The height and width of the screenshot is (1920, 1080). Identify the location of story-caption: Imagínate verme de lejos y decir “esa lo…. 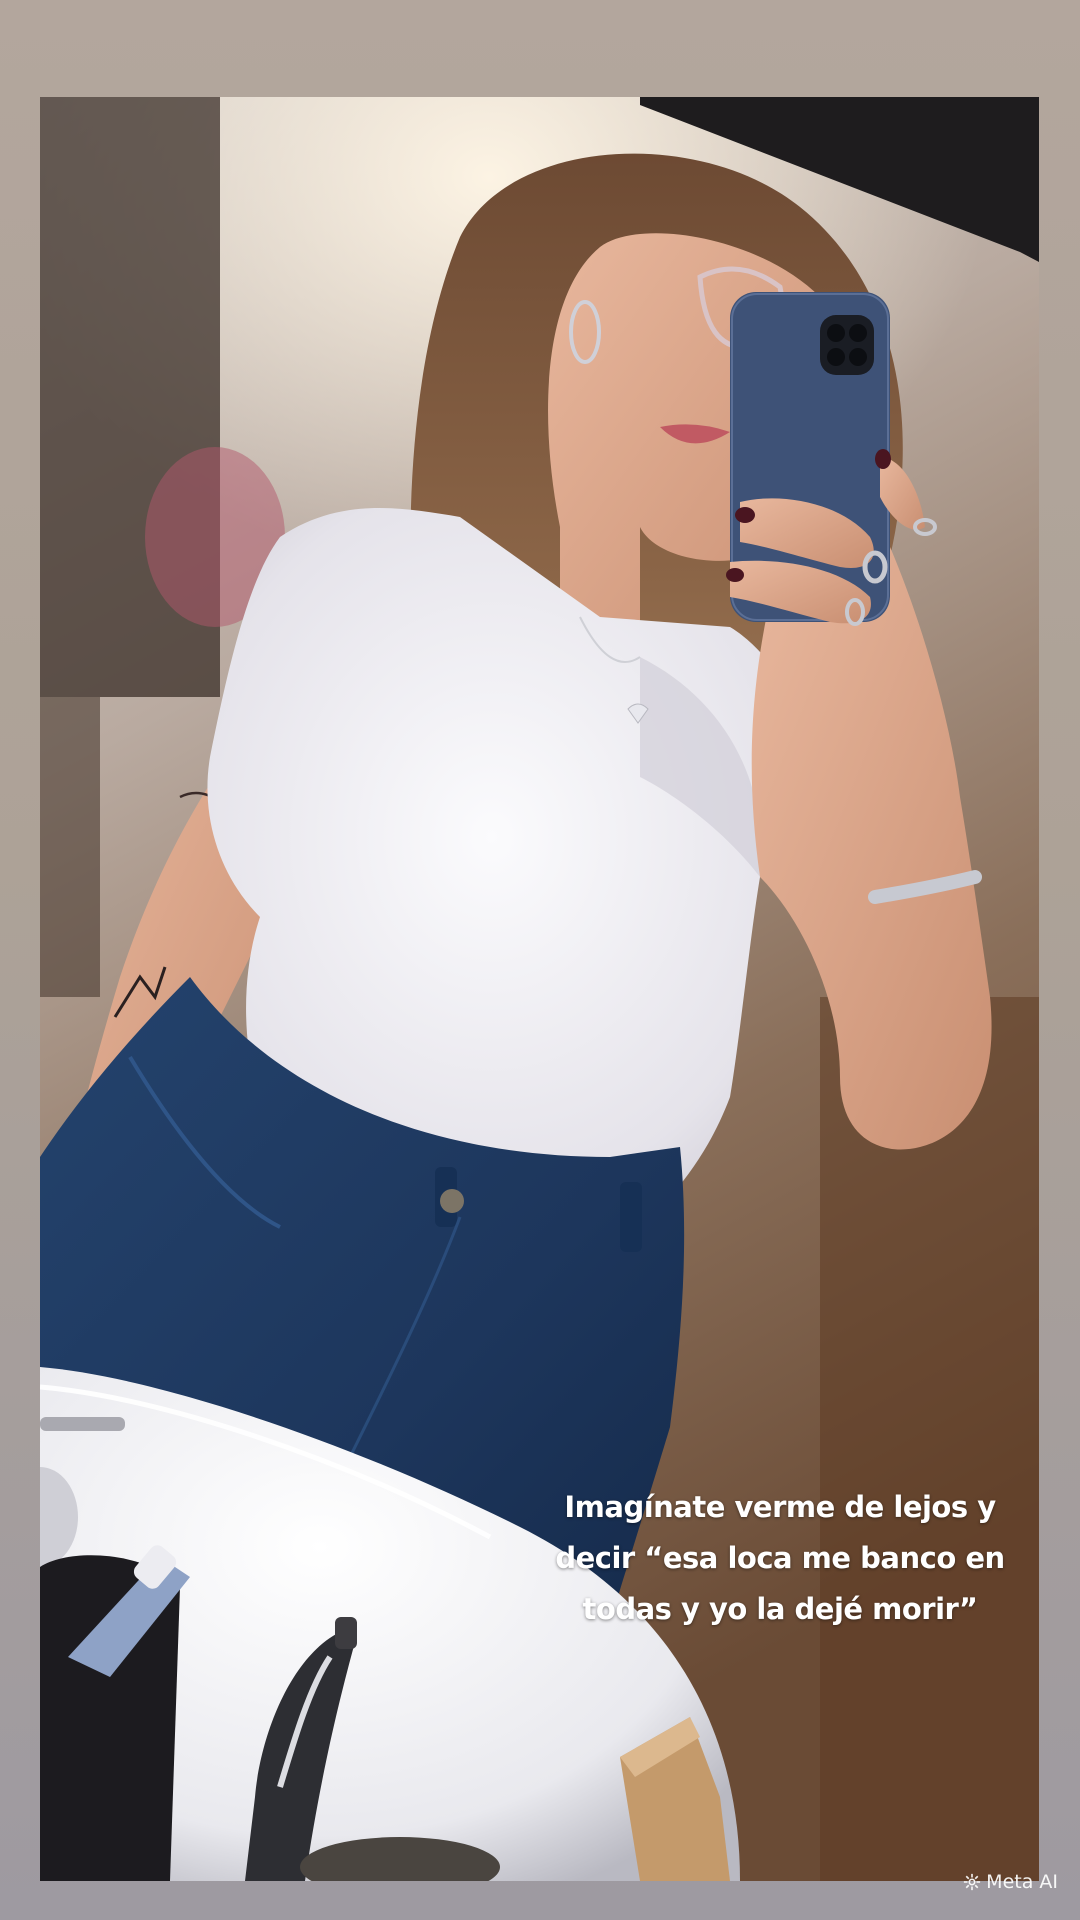
(774, 1558).